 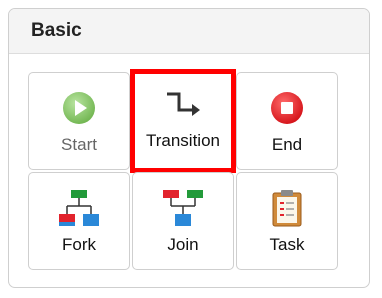 I want to click on task-tool-label: Task, so click(x=287, y=244).